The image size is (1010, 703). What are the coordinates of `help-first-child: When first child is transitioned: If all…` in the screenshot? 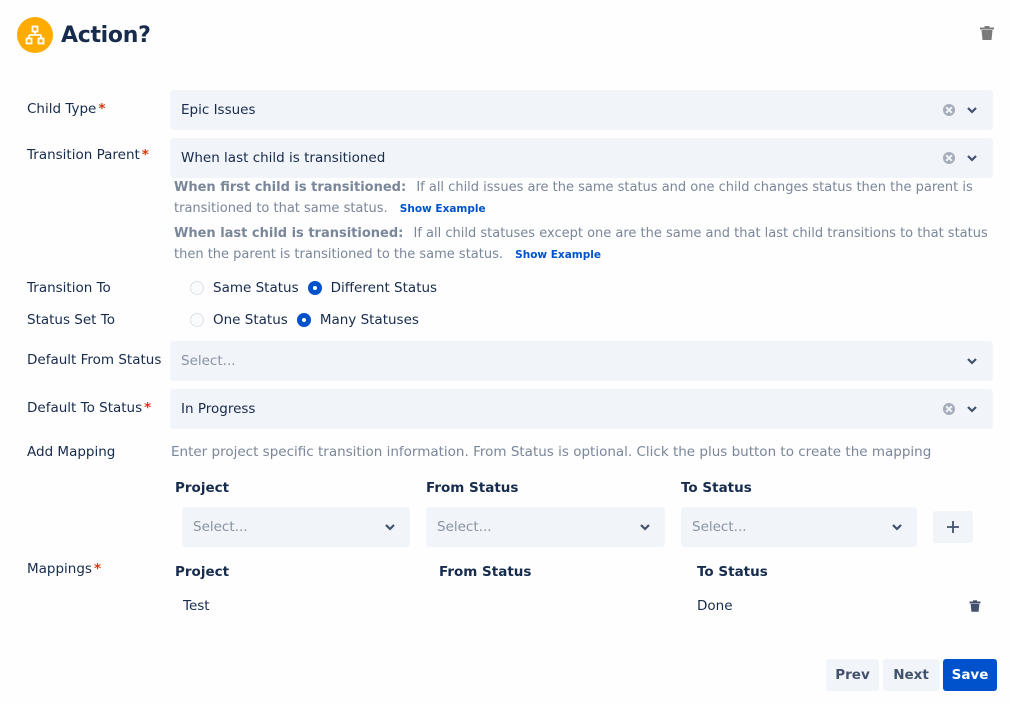 It's located at (581, 198).